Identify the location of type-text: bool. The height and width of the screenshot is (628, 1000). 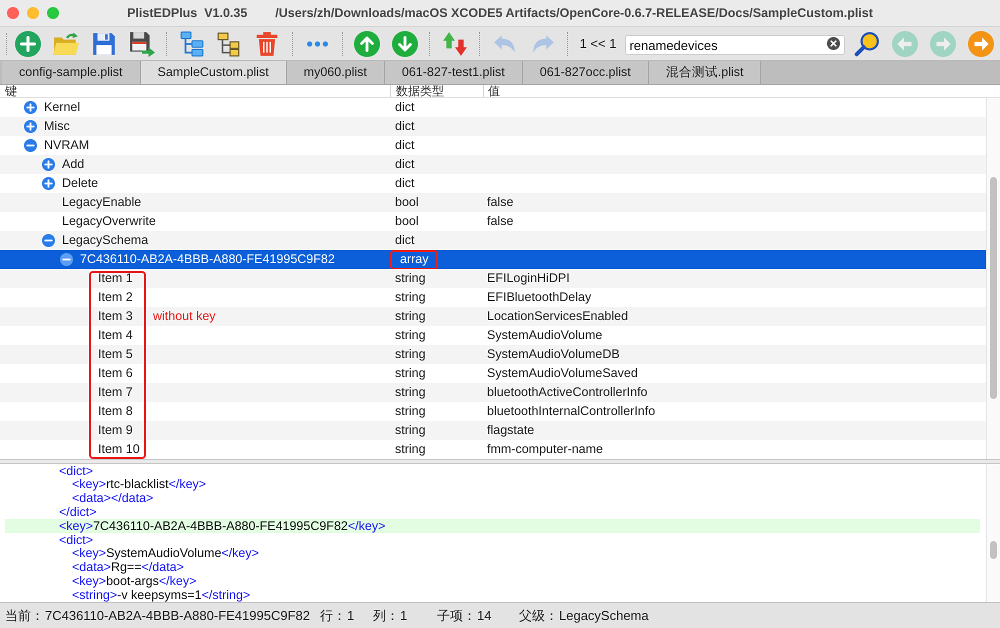
(407, 203).